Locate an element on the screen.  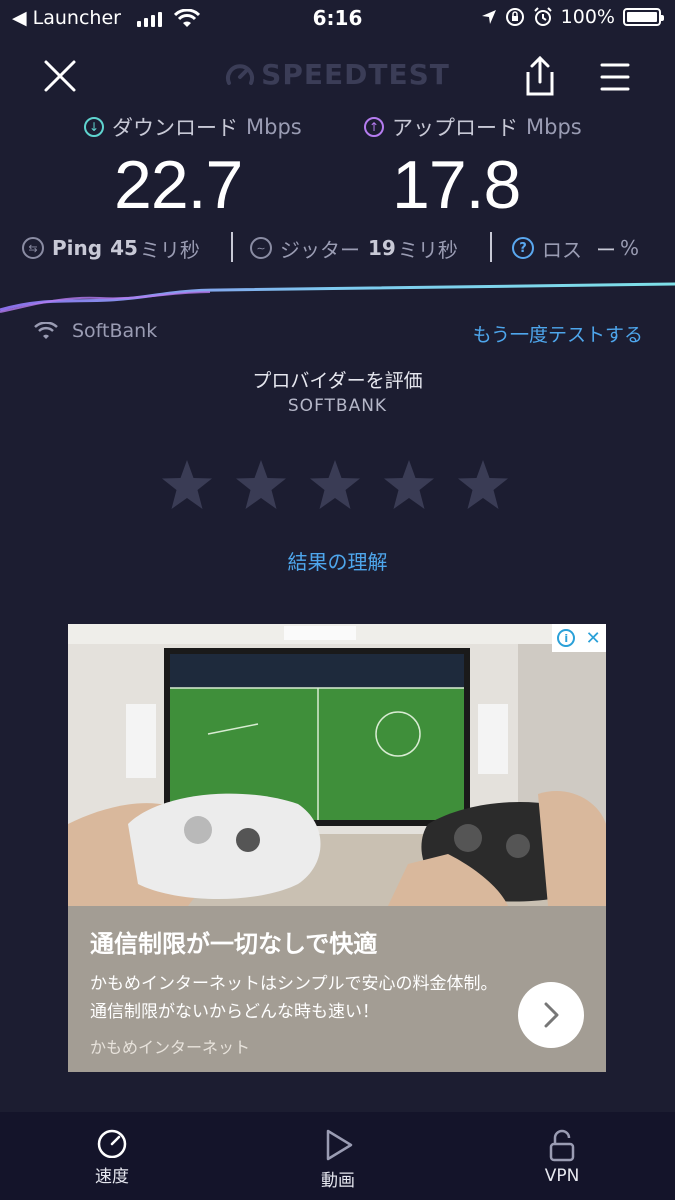
ad-info-icon: i is located at coordinates (566, 638).